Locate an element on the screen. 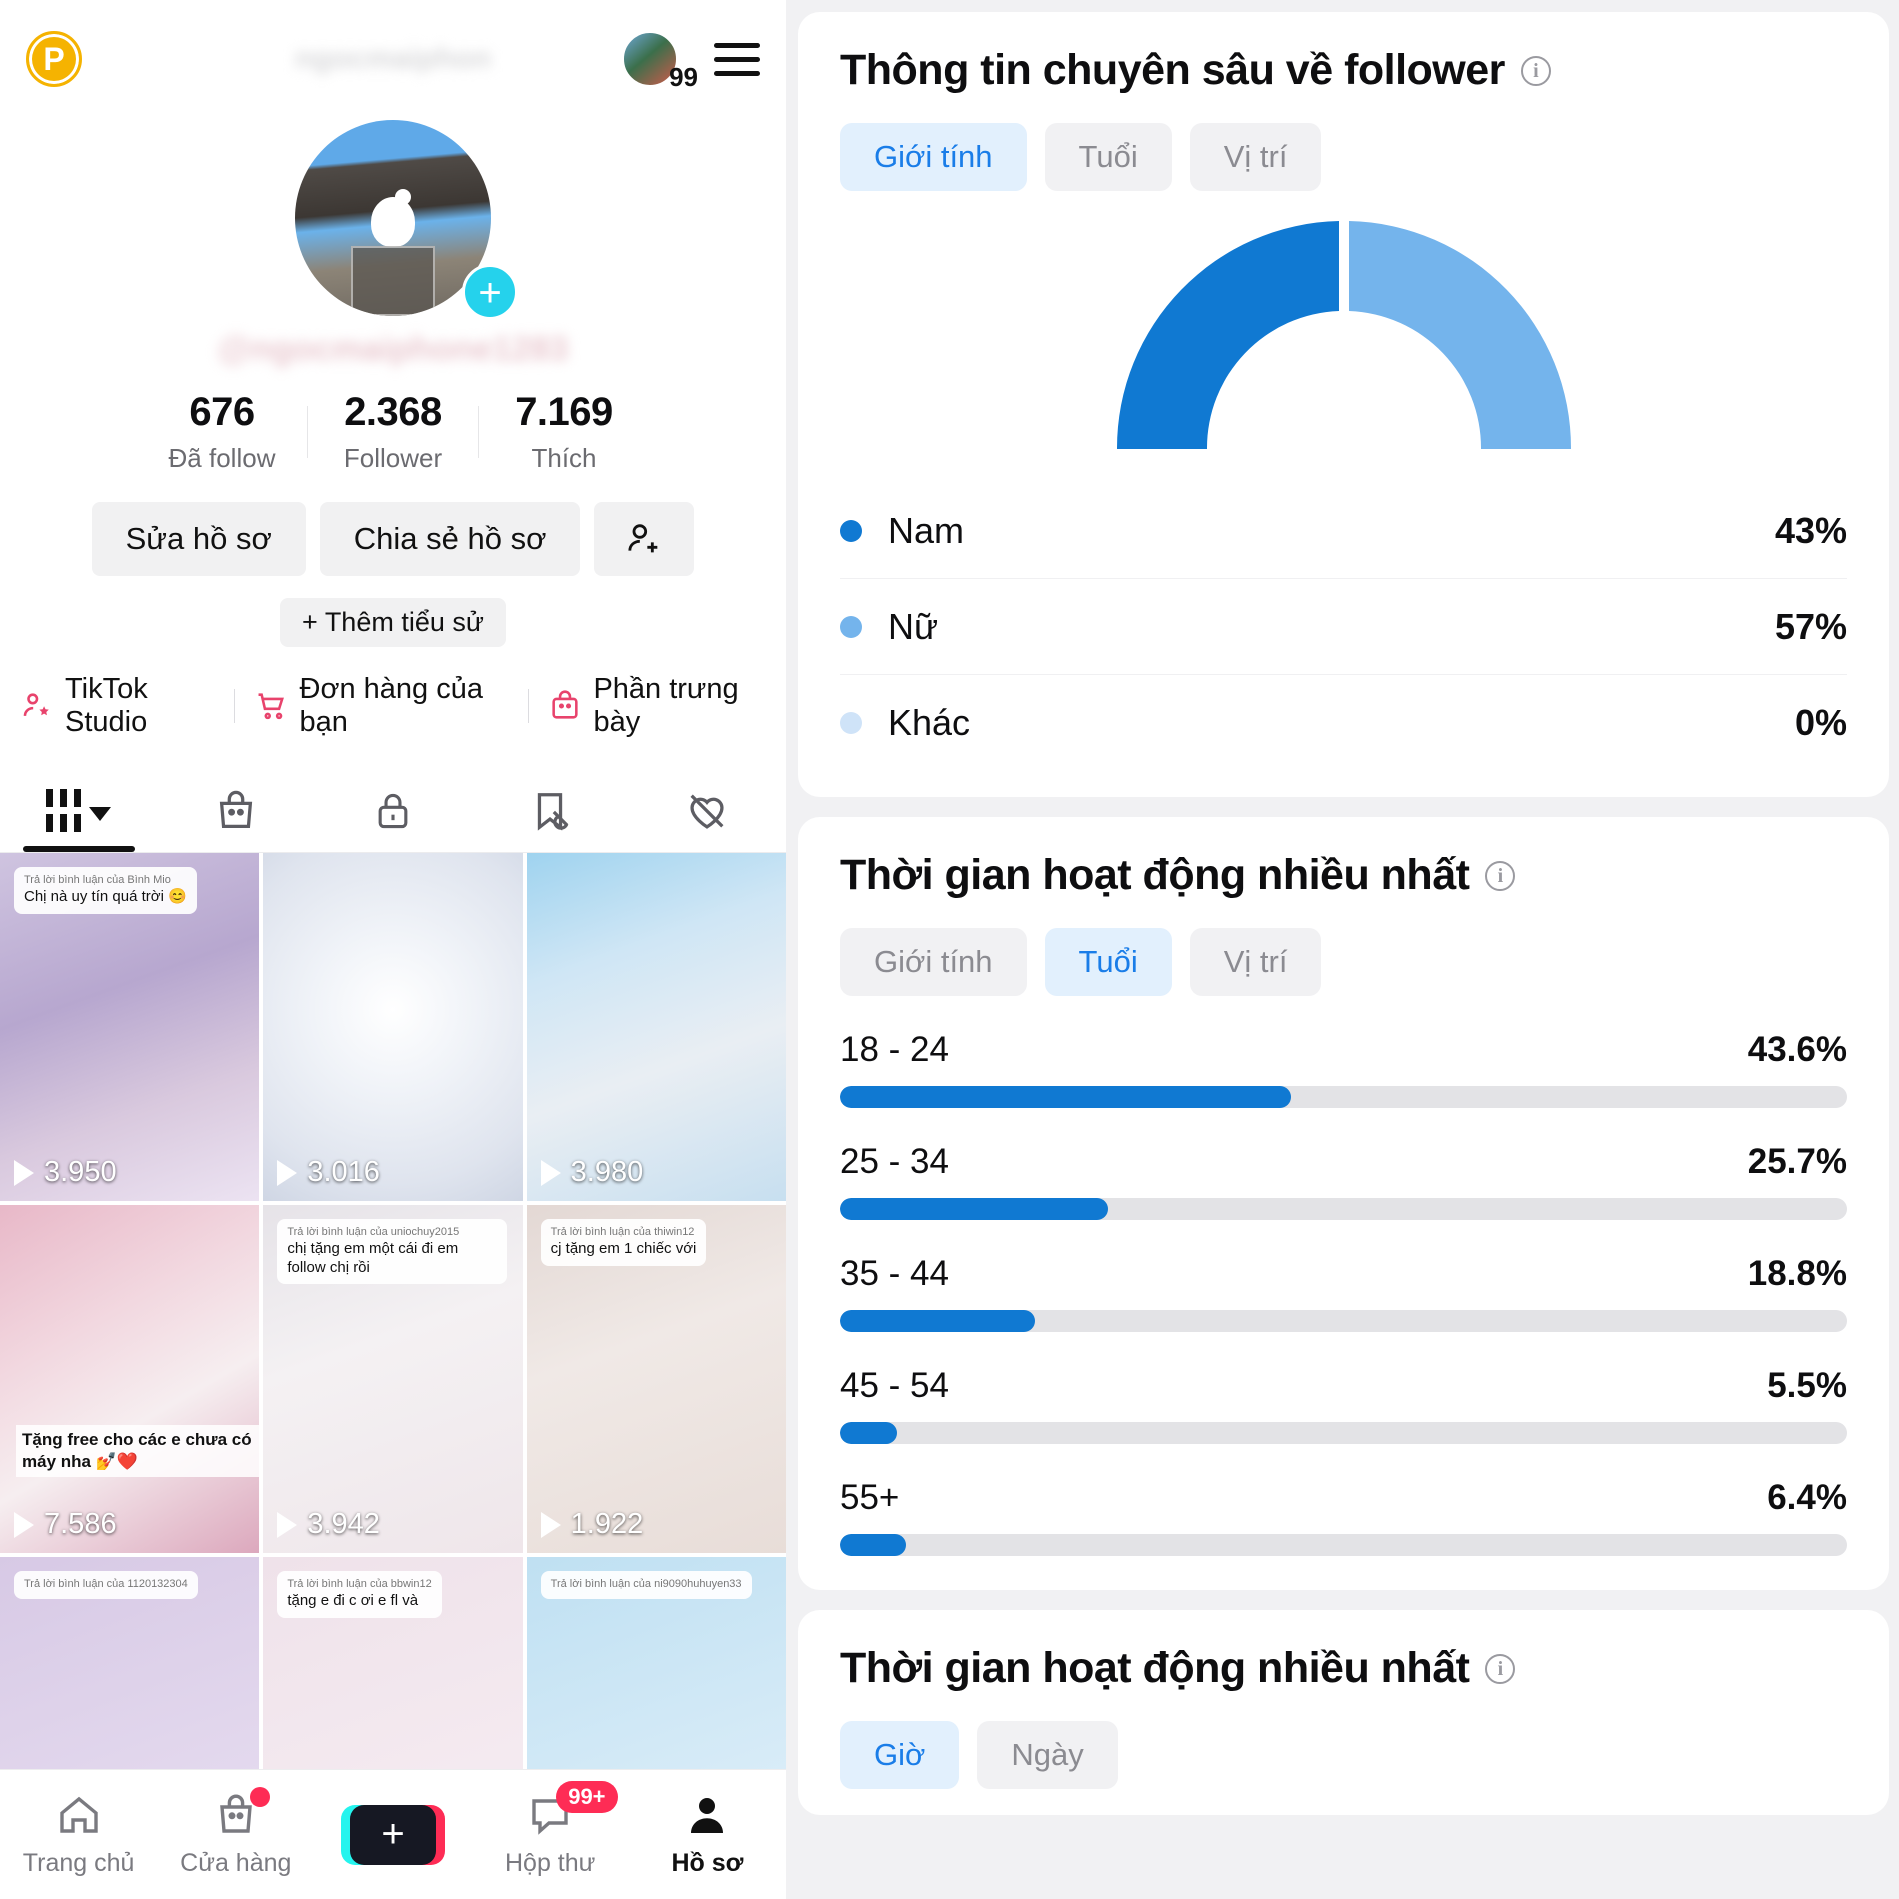  grid-icon is located at coordinates (64, 810).